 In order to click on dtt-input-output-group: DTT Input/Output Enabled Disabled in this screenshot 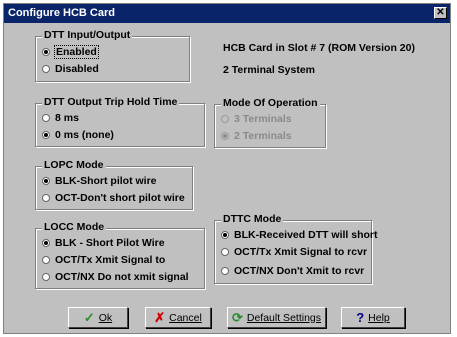, I will do `click(112, 55)`.